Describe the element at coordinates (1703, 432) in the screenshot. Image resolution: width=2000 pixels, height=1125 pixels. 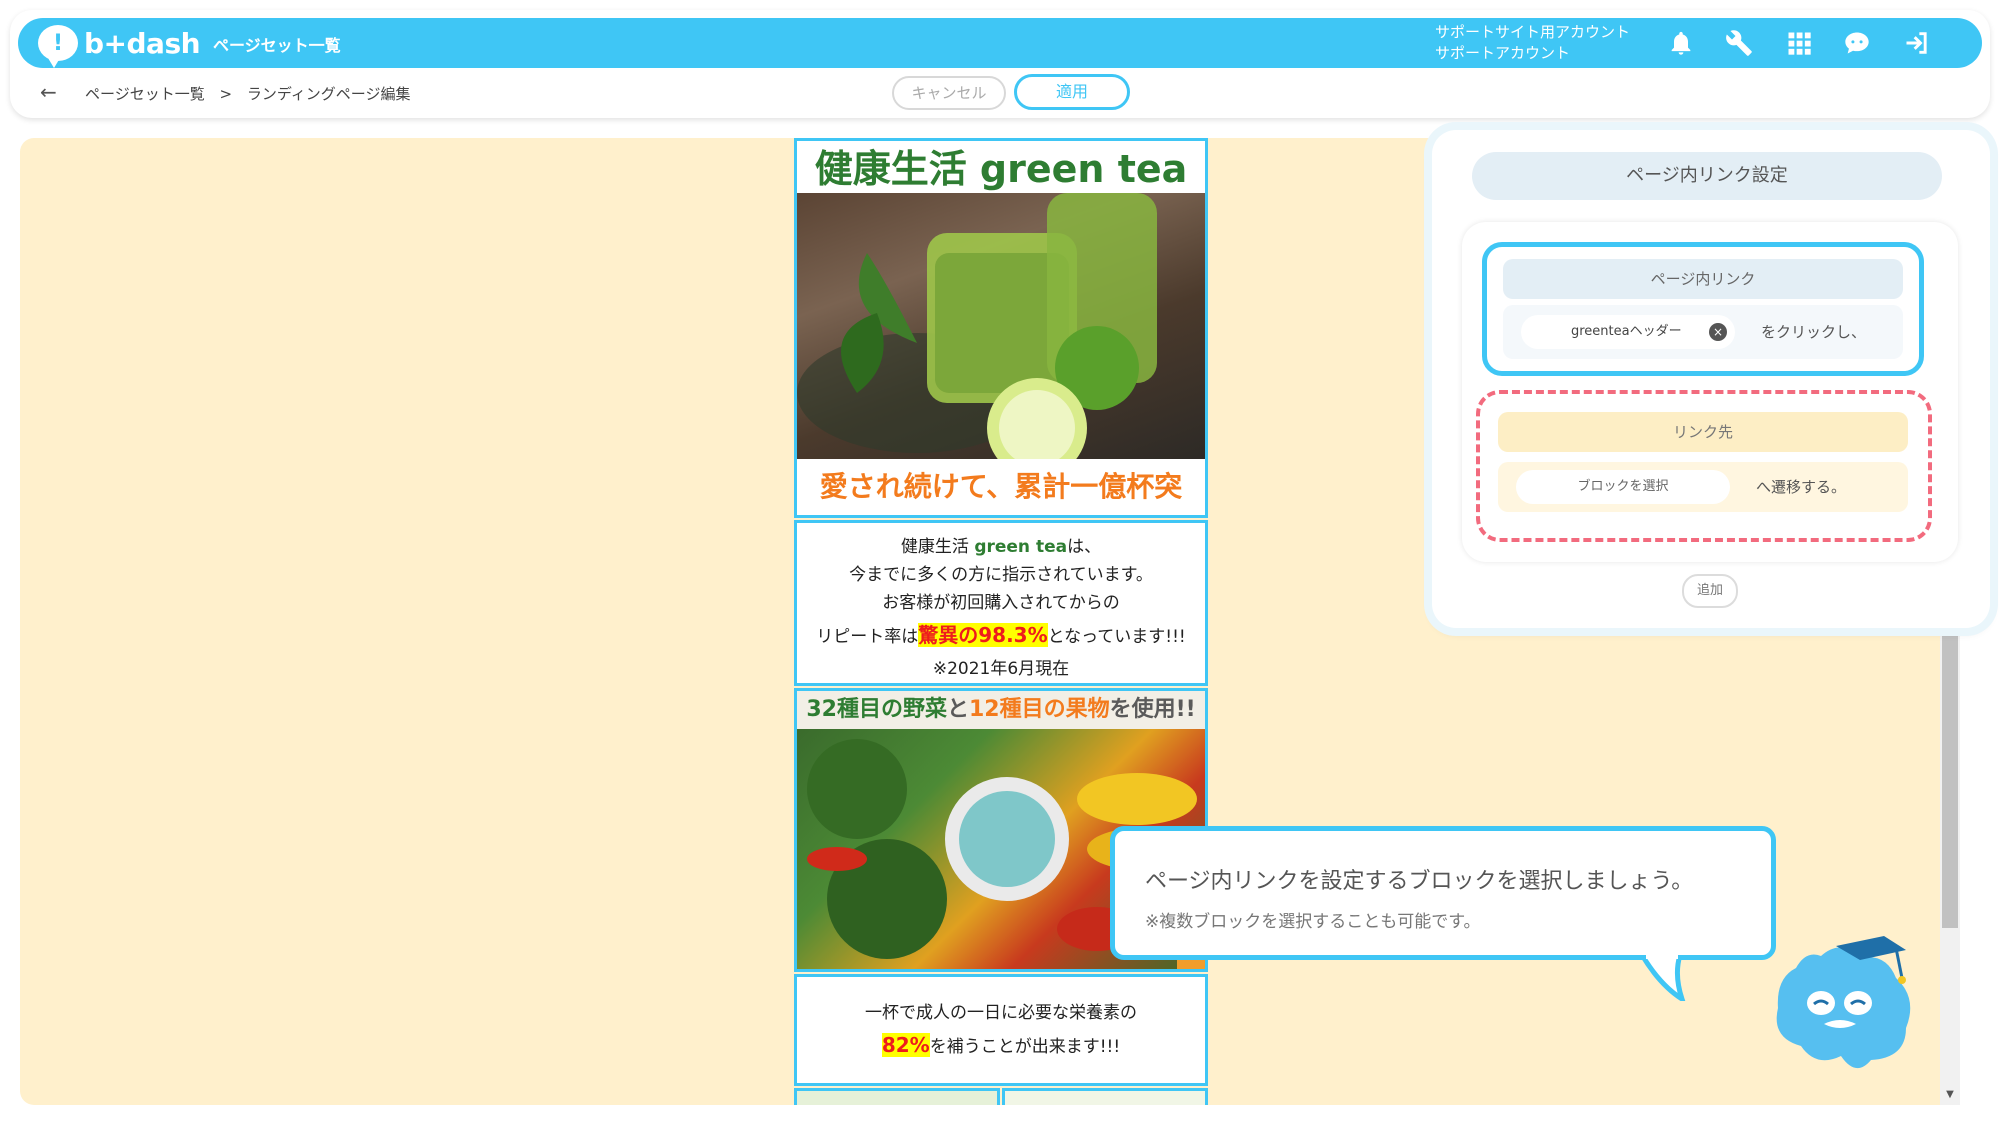
I see `link-destination-header: リンク先` at that location.